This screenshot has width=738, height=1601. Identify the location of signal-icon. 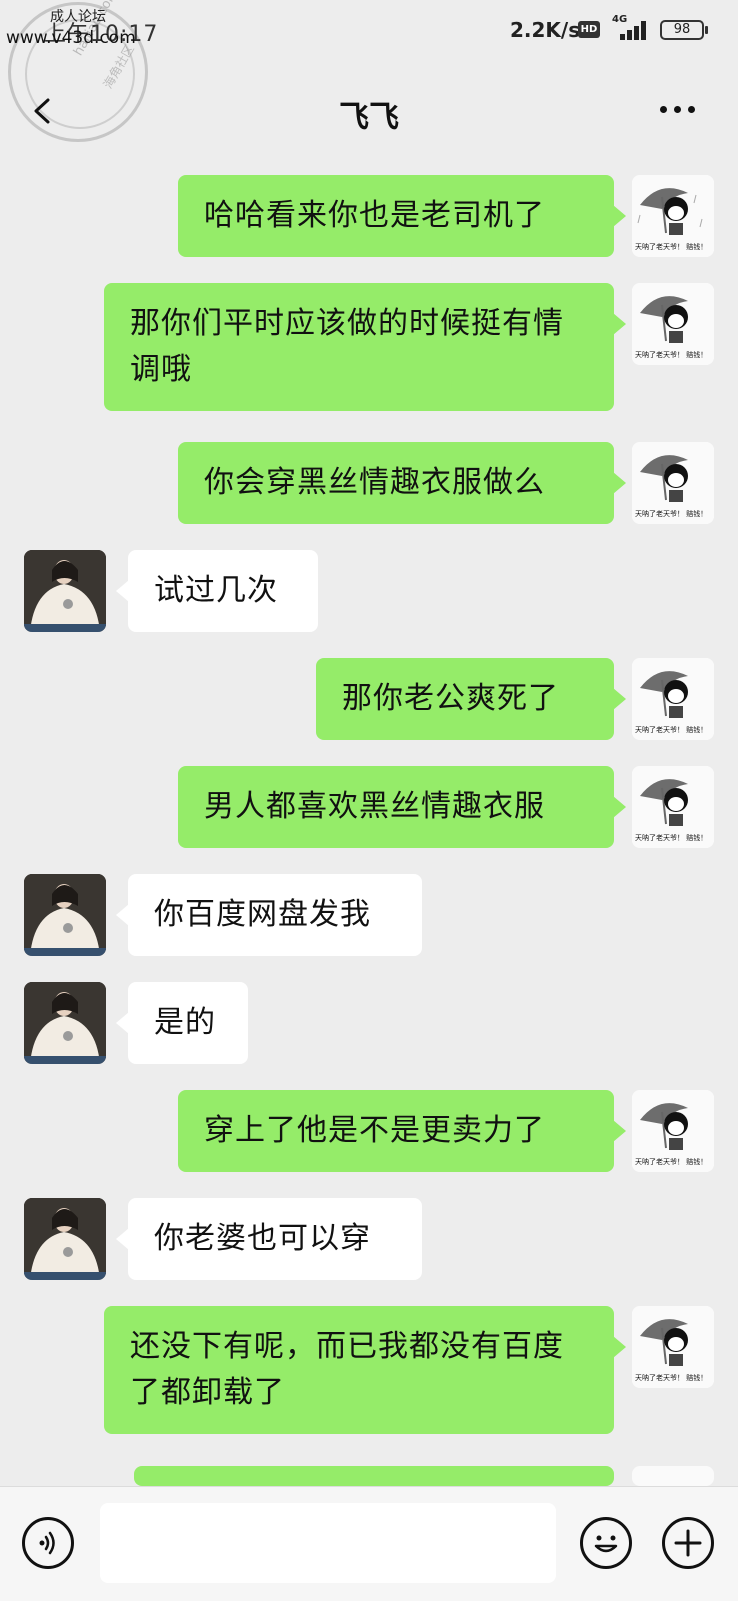
(635, 30).